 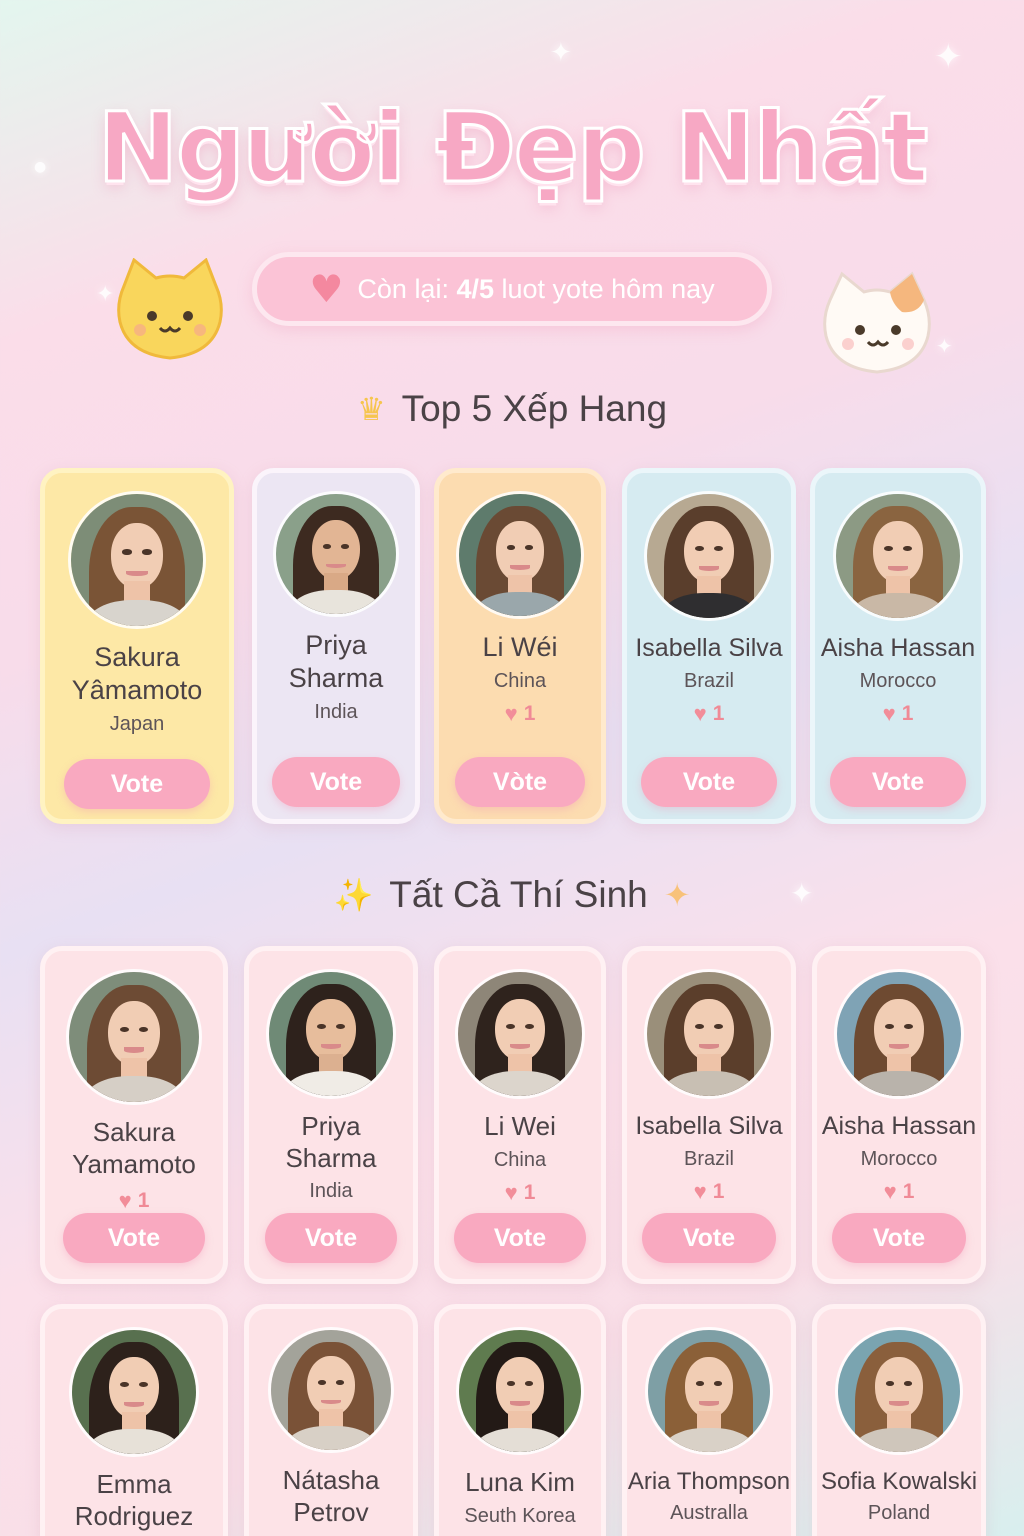 What do you see at coordinates (677, 895) in the screenshot?
I see `star-icon: ✦` at bounding box center [677, 895].